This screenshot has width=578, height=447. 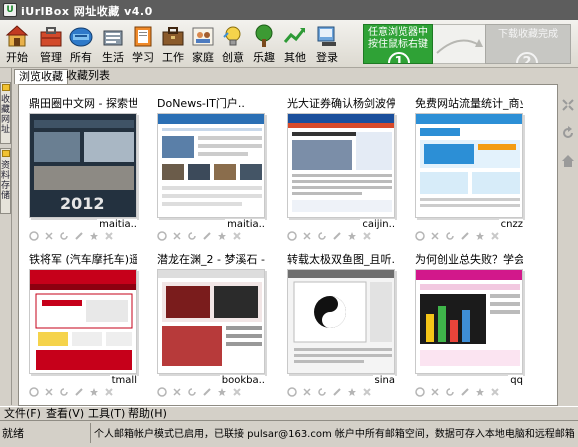 What do you see at coordinates (469, 260) in the screenshot?
I see `bookmark-title: 为何创业总失败？学会..` at bounding box center [469, 260].